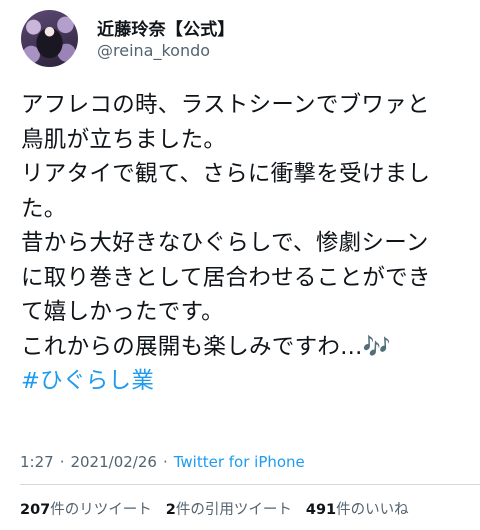  I want to click on tweet-line: 昔から大好きなひぐらしで、惨劇シーン, so click(225, 243).